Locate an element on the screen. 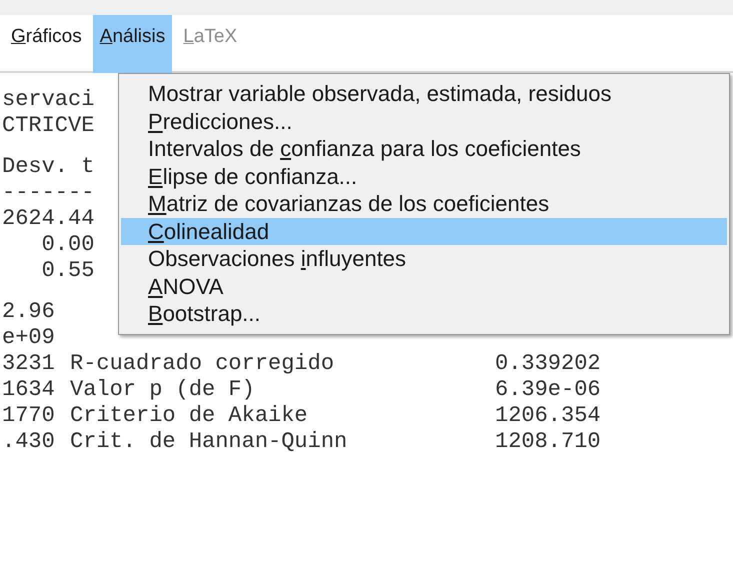  output-cell-text: 3231 is located at coordinates (28, 364).